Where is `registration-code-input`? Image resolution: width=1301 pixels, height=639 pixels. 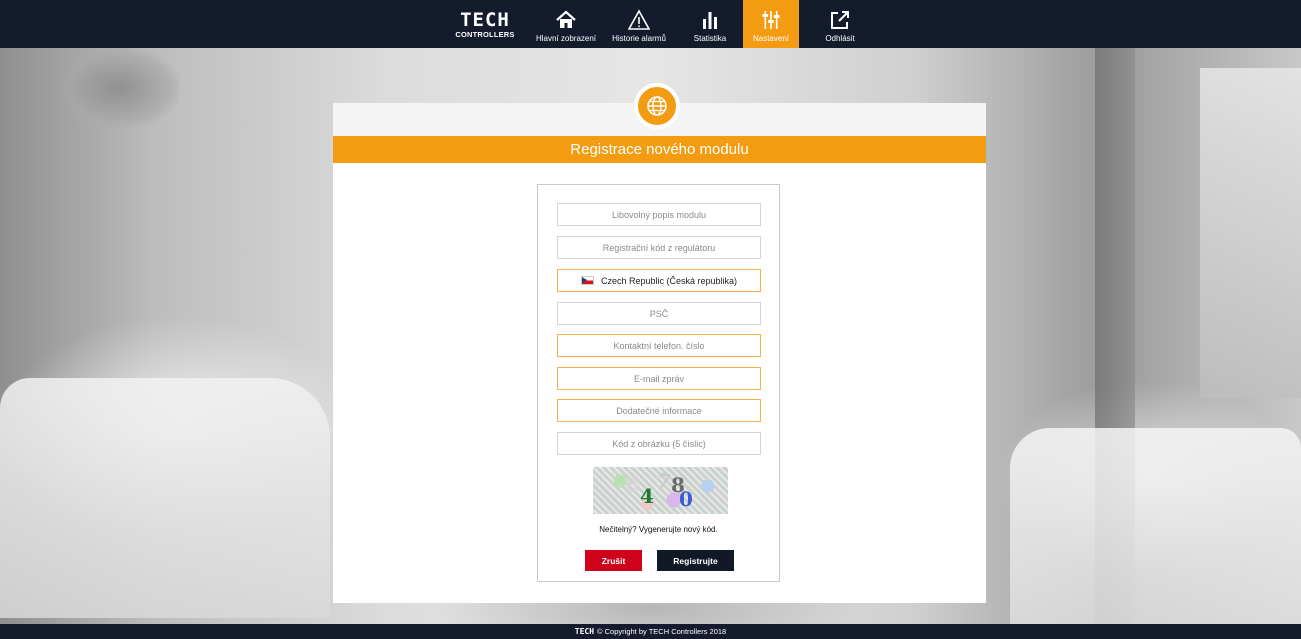 registration-code-input is located at coordinates (659, 247).